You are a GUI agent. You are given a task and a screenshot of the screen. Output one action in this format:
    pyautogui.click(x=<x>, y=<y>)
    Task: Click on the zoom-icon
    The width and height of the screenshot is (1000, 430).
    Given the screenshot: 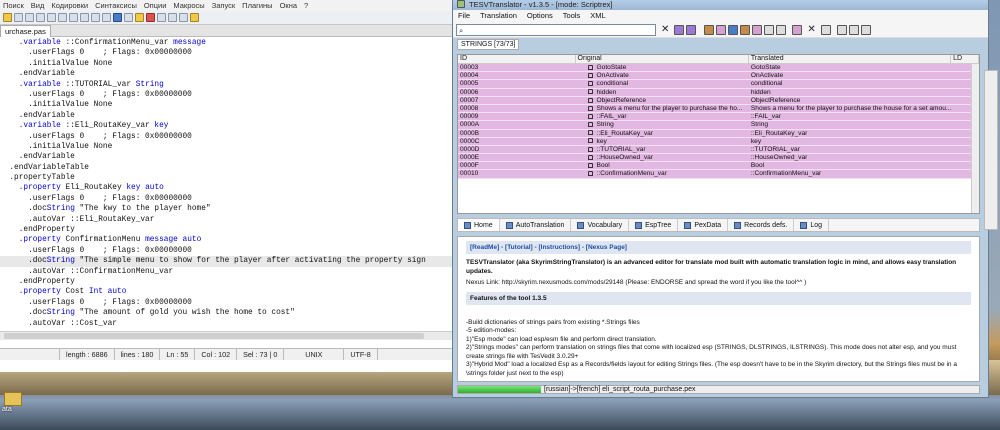 What is the action you would take?
    pyautogui.click(x=117, y=17)
    